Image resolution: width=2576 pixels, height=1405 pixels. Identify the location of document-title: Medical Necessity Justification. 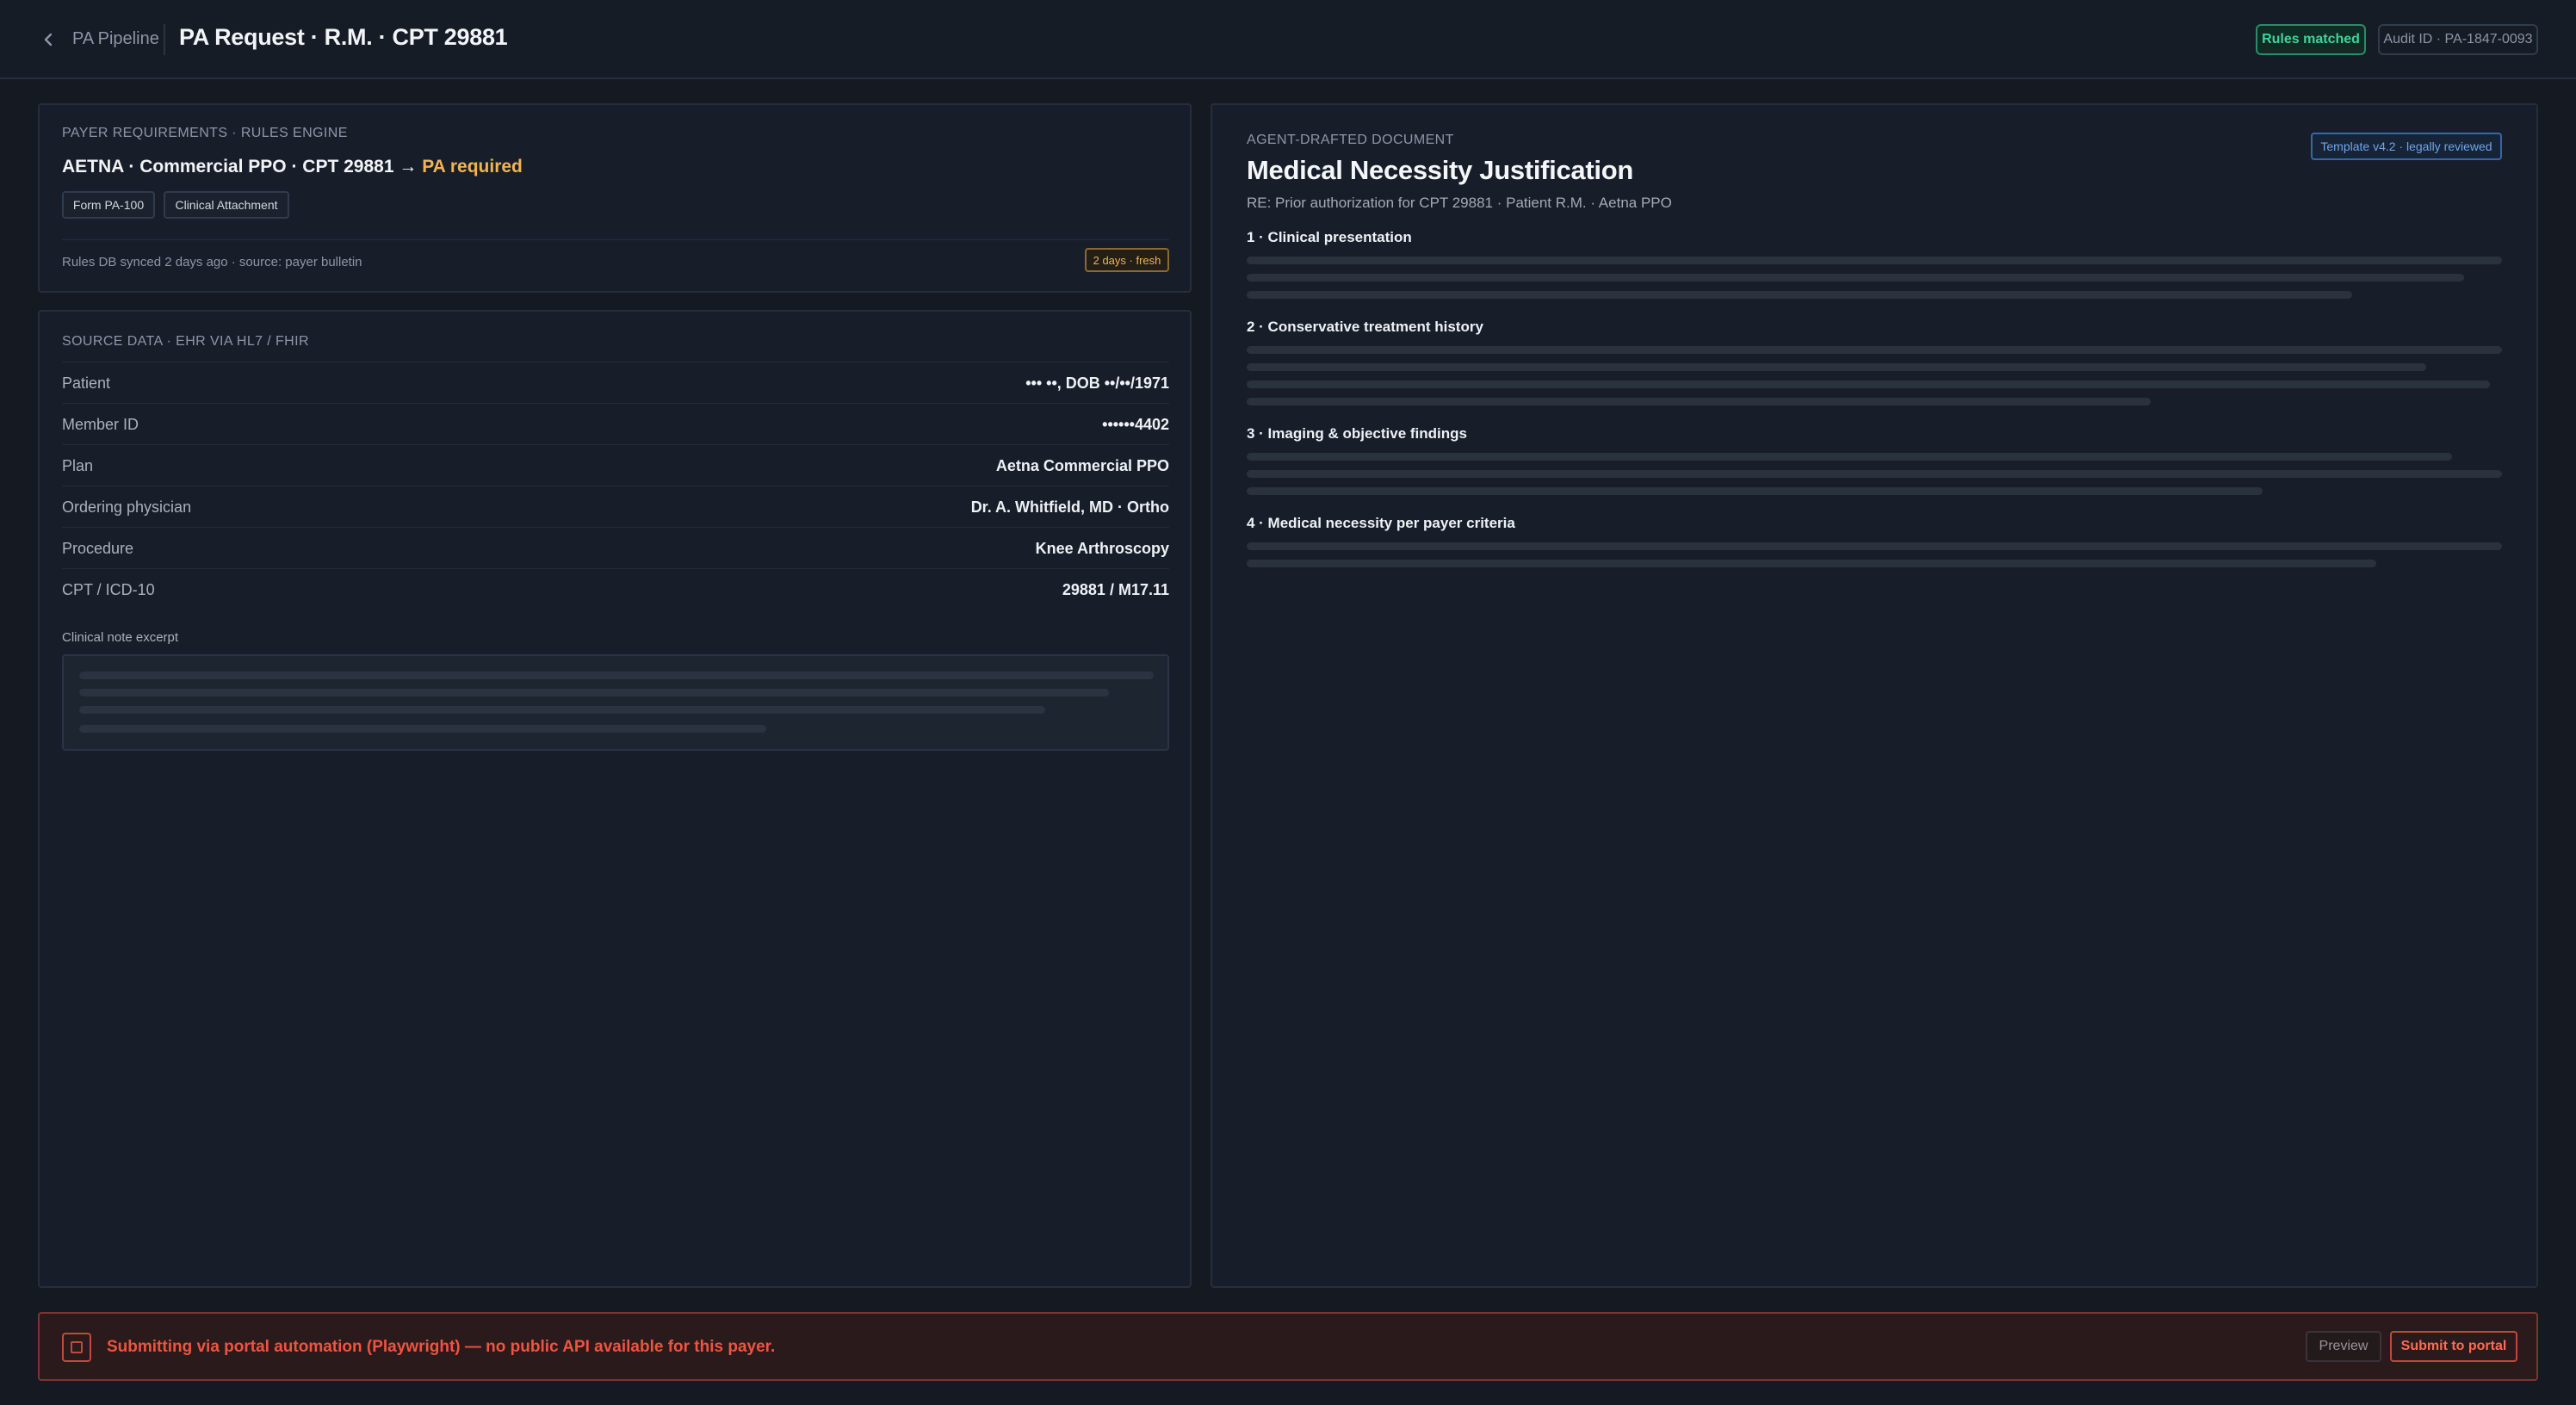
(1440, 170).